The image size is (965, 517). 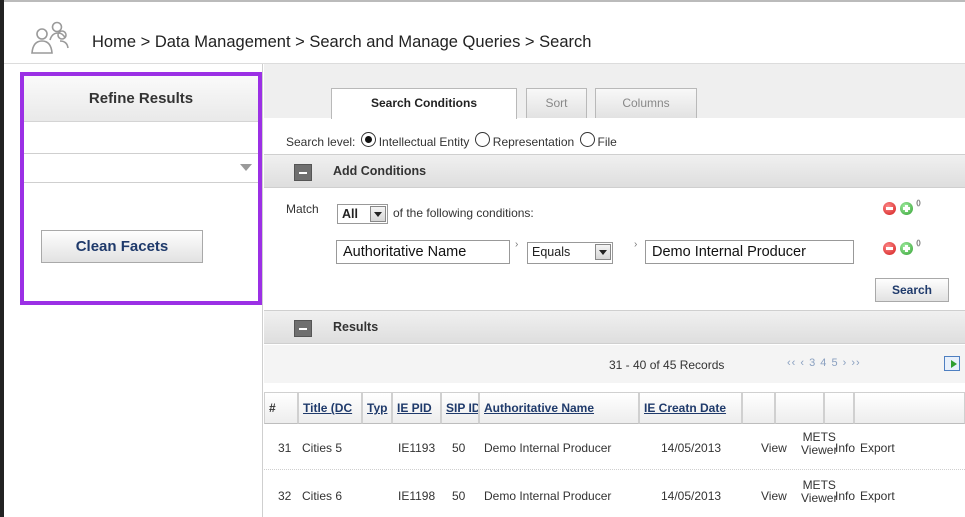 I want to click on clean-facets-button: Clean Facets, so click(x=122, y=246).